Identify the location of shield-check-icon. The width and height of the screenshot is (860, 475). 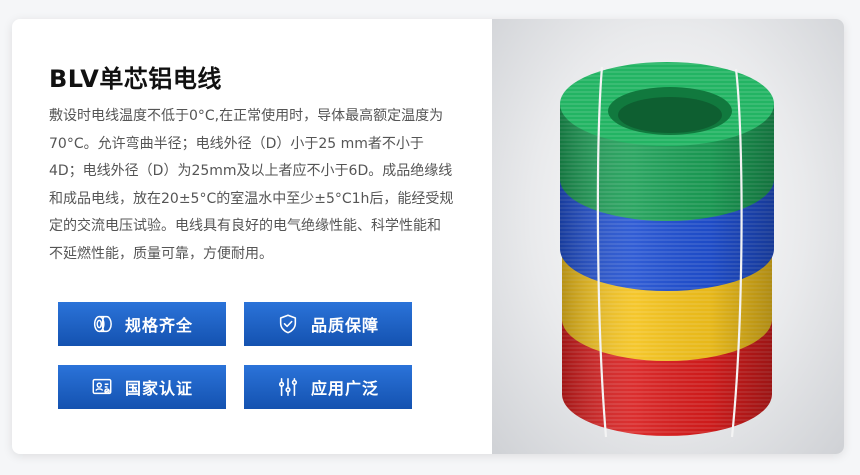
(288, 324).